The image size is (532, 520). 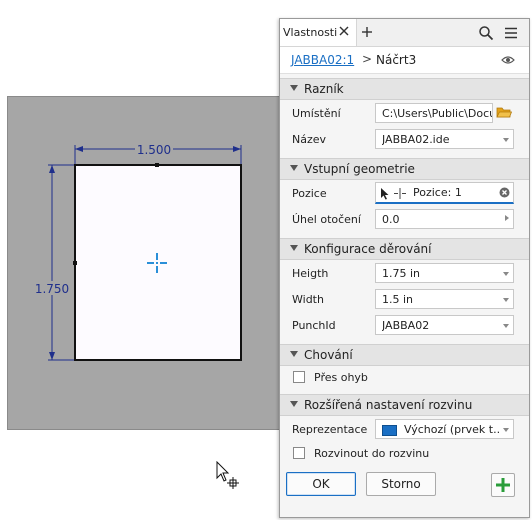 What do you see at coordinates (406, 325) in the screenshot?
I see `punchid-value: JABBA02` at bounding box center [406, 325].